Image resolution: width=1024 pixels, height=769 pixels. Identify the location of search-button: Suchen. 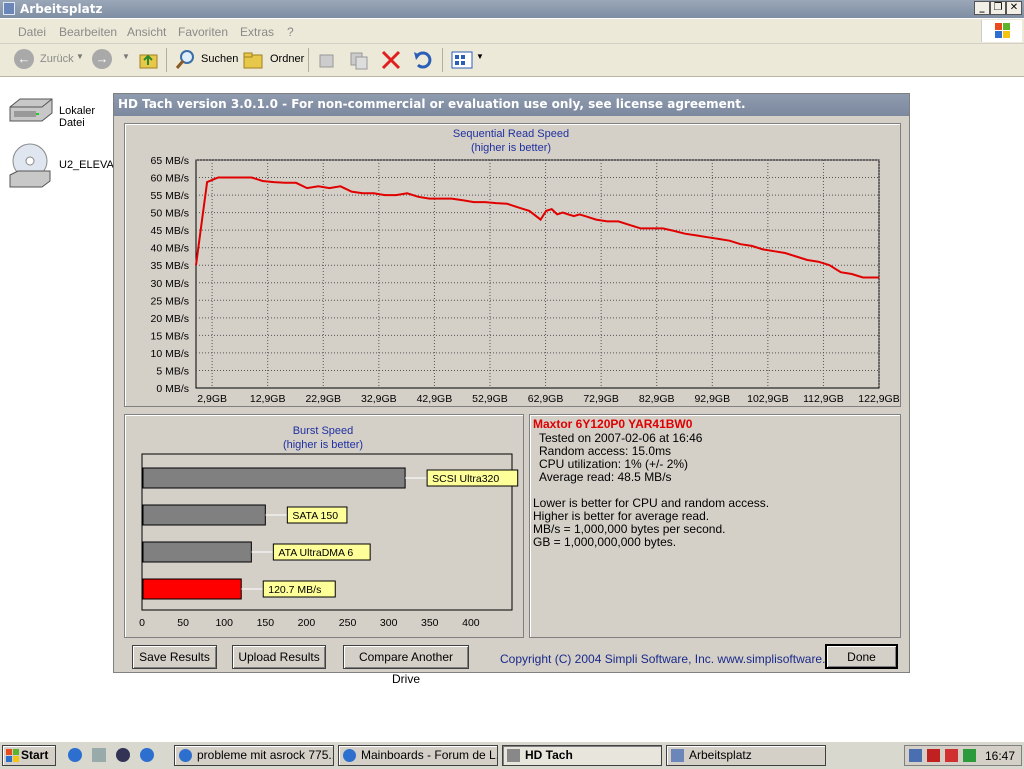
(206, 60).